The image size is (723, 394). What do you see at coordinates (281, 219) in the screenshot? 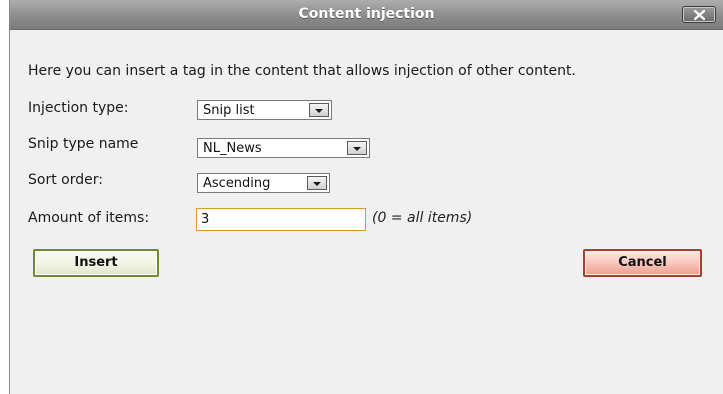
I see `amount-of-items-input` at bounding box center [281, 219].